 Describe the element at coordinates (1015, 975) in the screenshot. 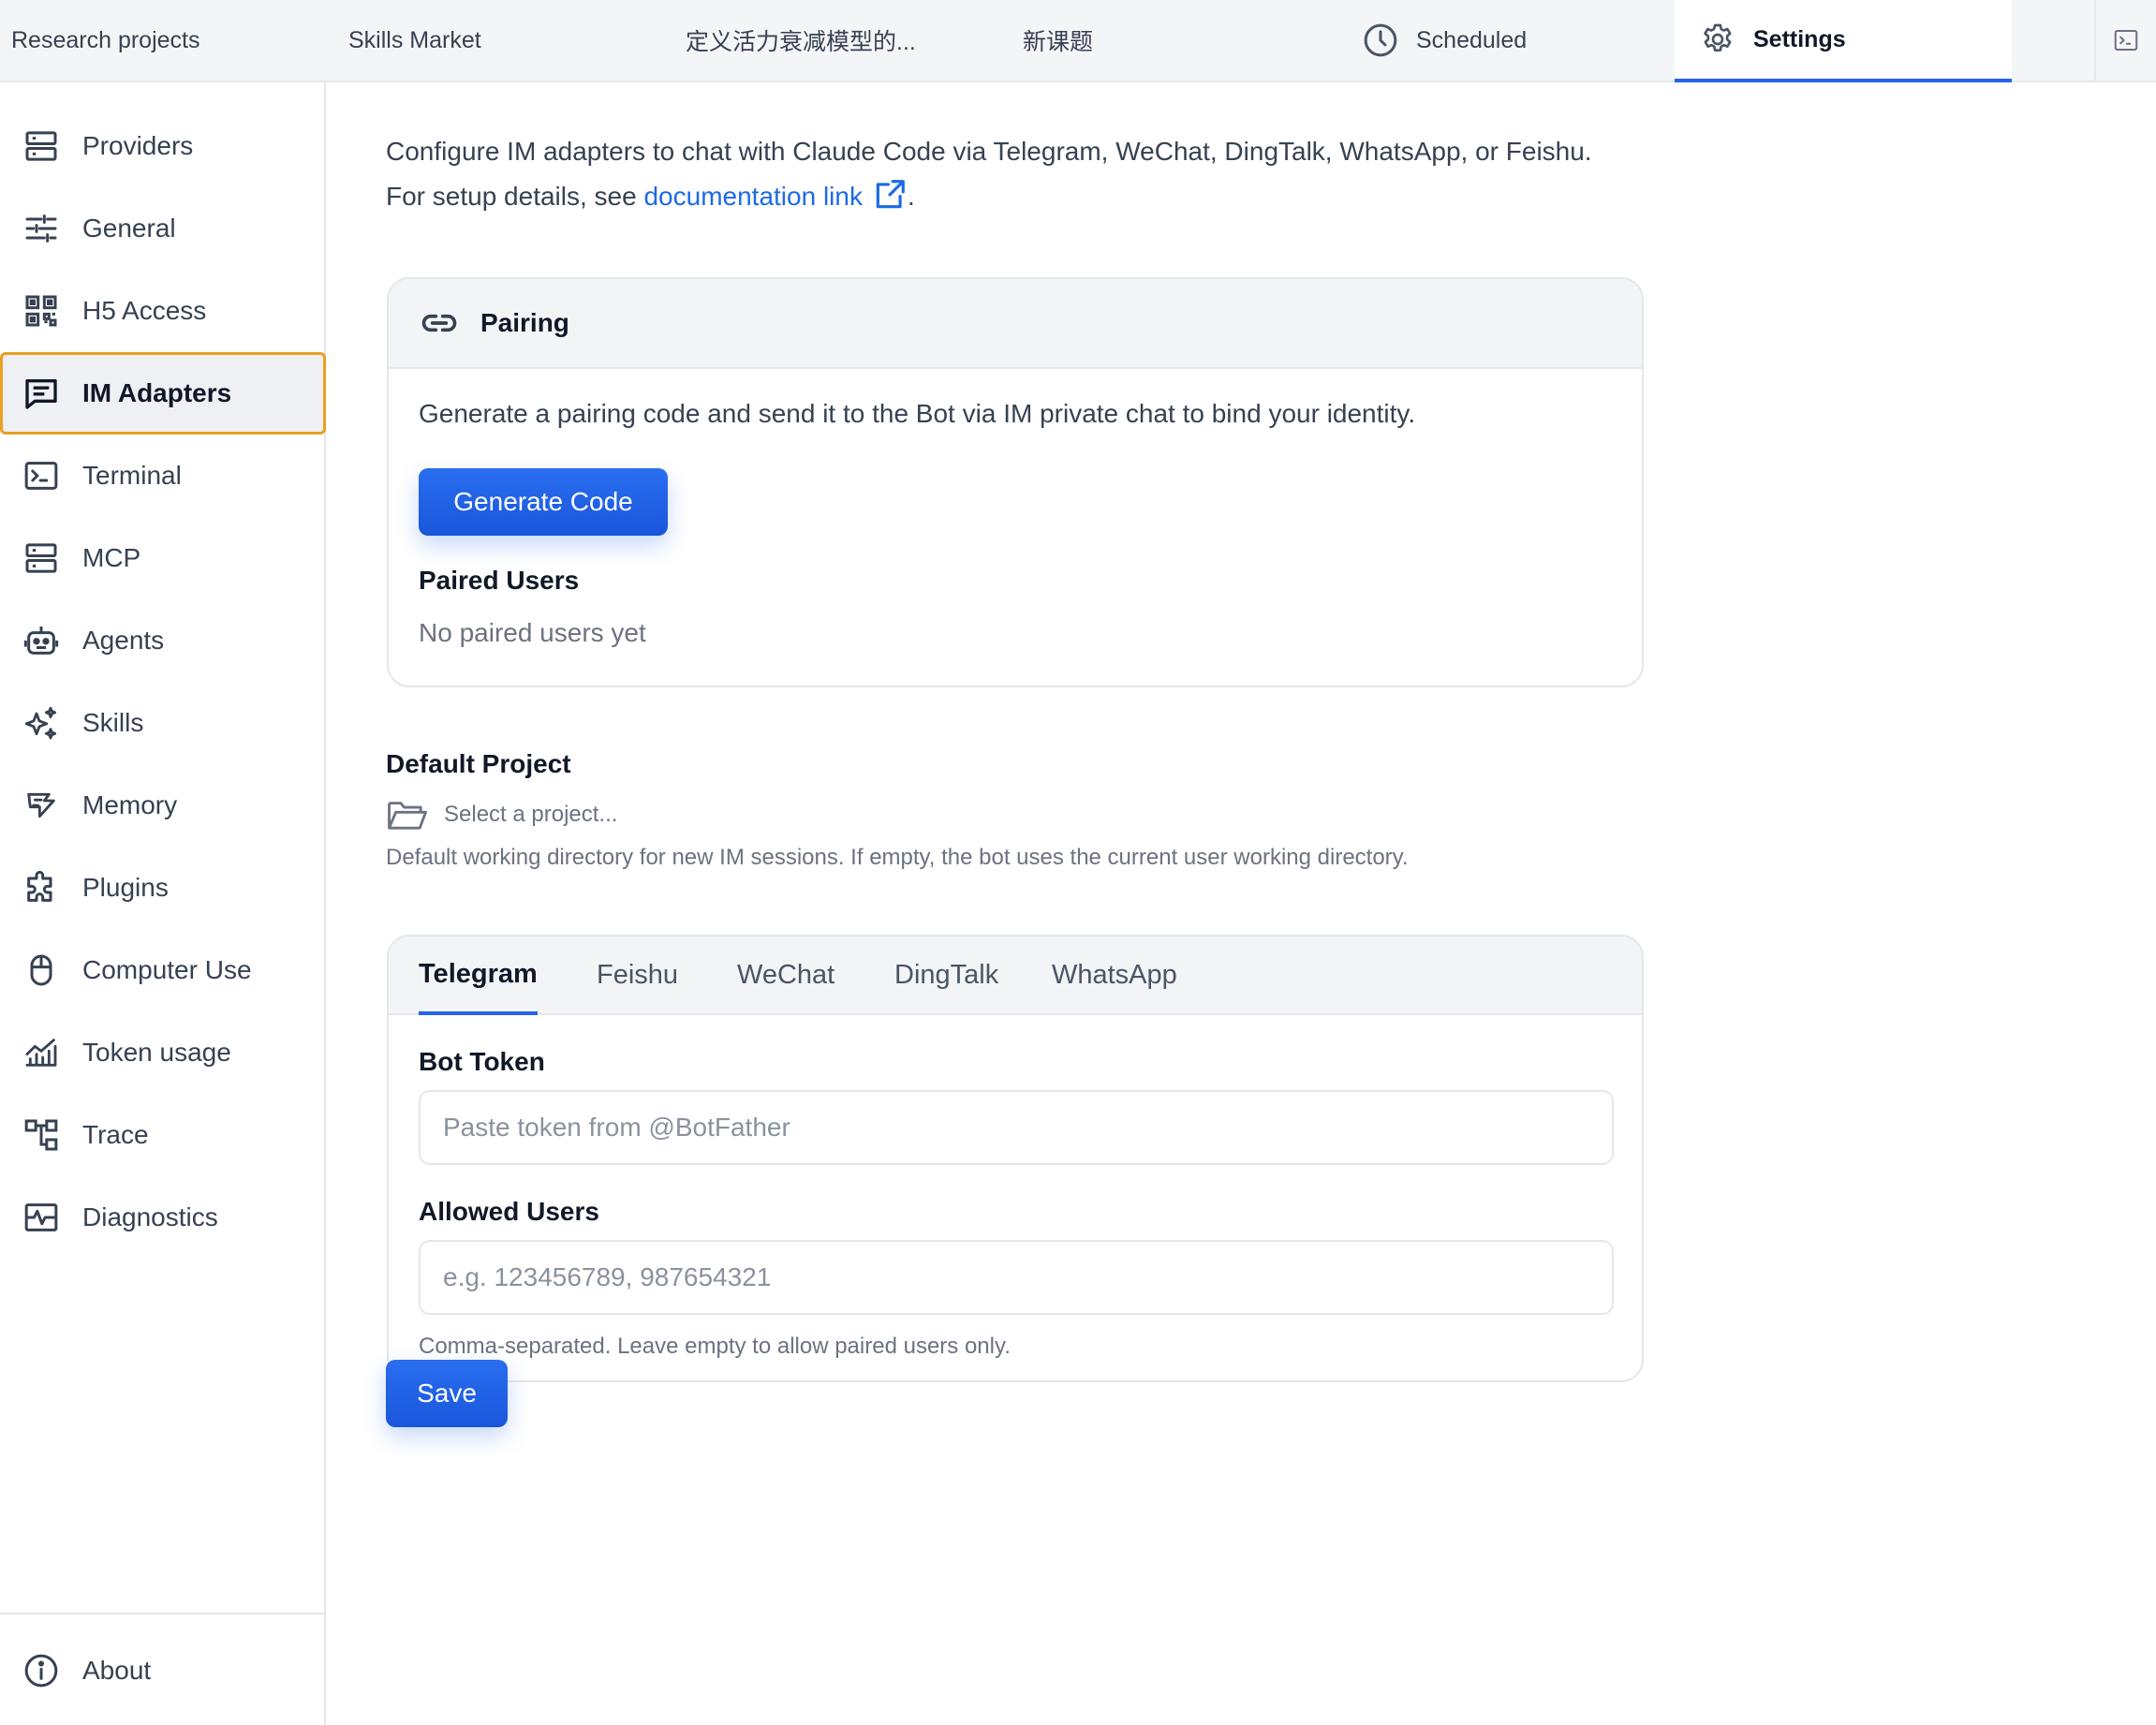

I see `im-platform-tabs: Telegram Feishu WeChat DingTalk WhatsApp` at that location.